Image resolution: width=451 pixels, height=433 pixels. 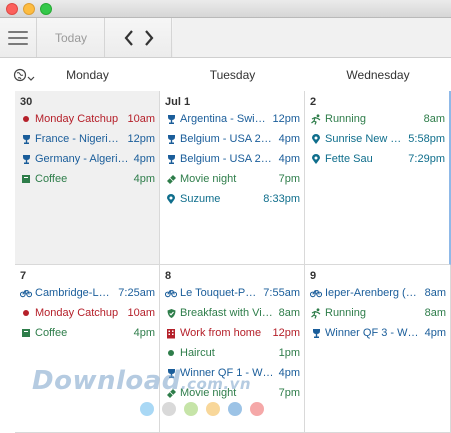 I want to click on day-number: 30, so click(x=26, y=102).